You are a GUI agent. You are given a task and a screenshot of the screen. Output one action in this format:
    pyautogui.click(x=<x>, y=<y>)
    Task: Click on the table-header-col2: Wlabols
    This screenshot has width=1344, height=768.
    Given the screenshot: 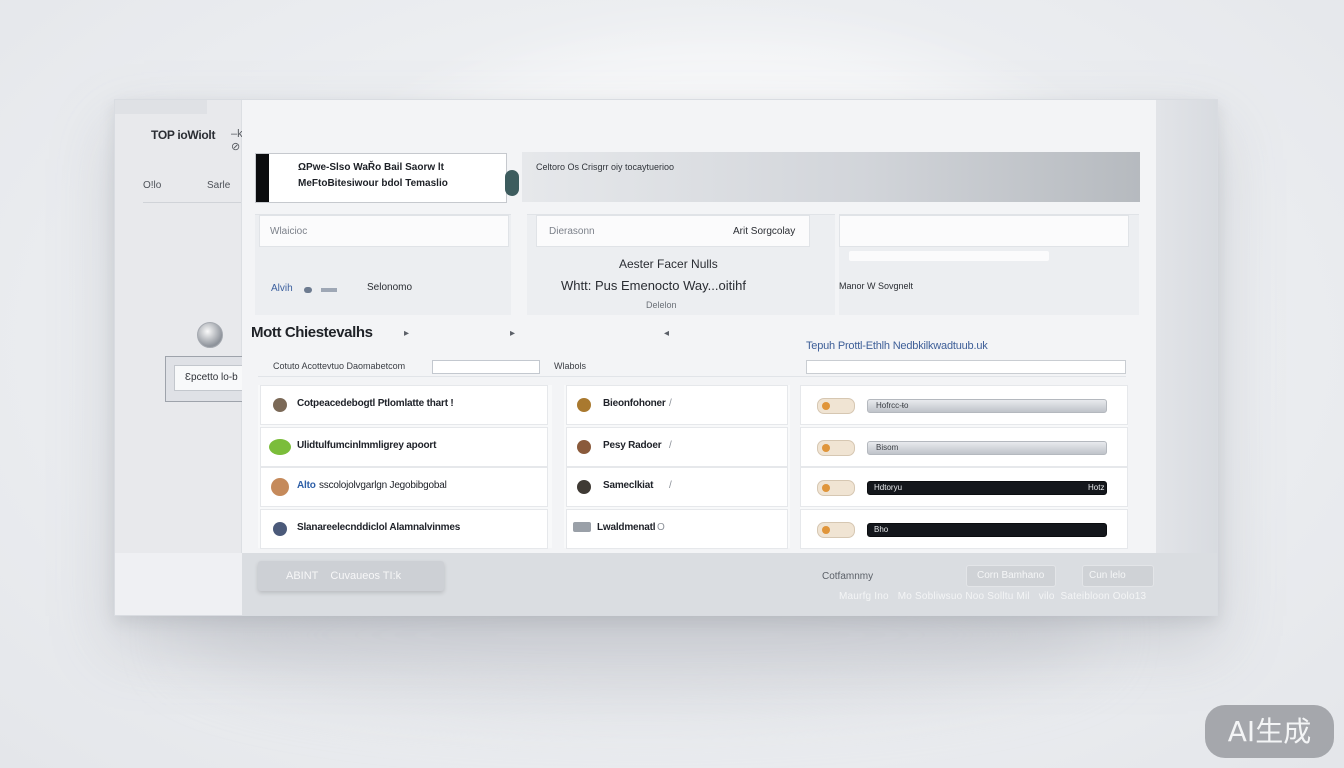 What is the action you would take?
    pyautogui.click(x=570, y=366)
    